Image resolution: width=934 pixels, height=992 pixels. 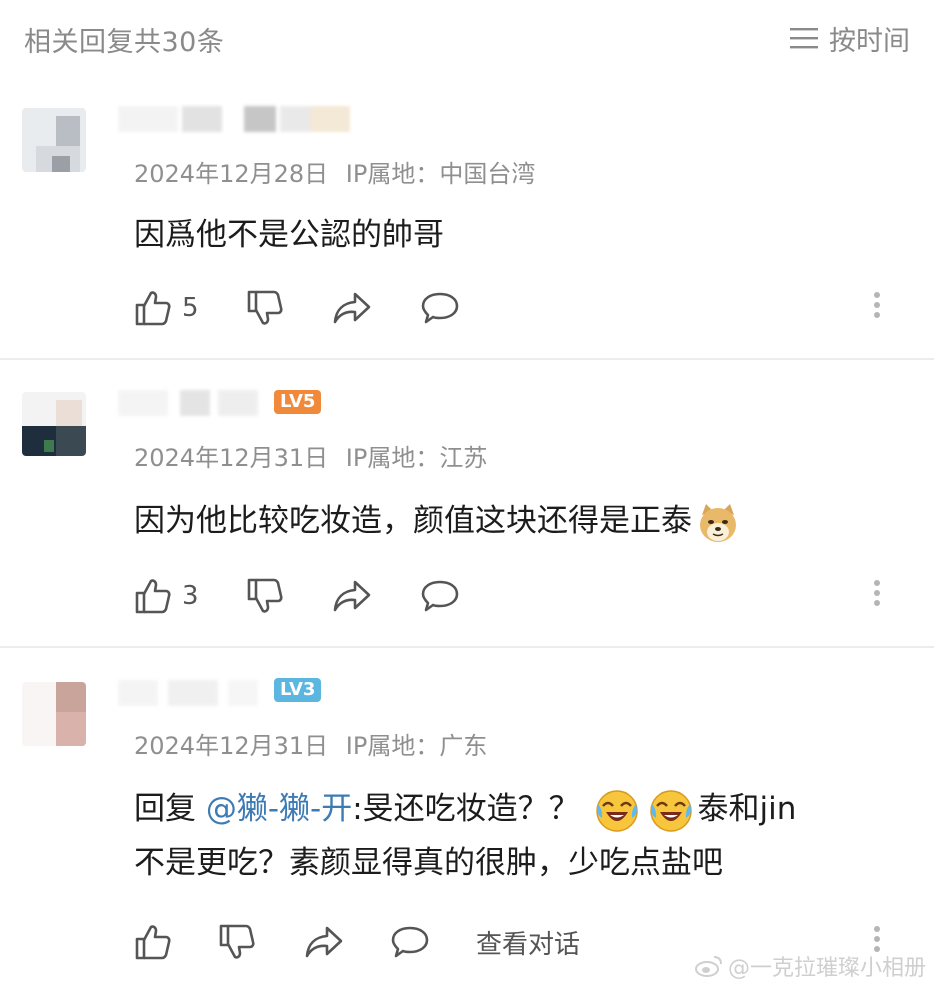 What do you see at coordinates (826, 968) in the screenshot?
I see `watermark-text: @一克拉璀璨小相册` at bounding box center [826, 968].